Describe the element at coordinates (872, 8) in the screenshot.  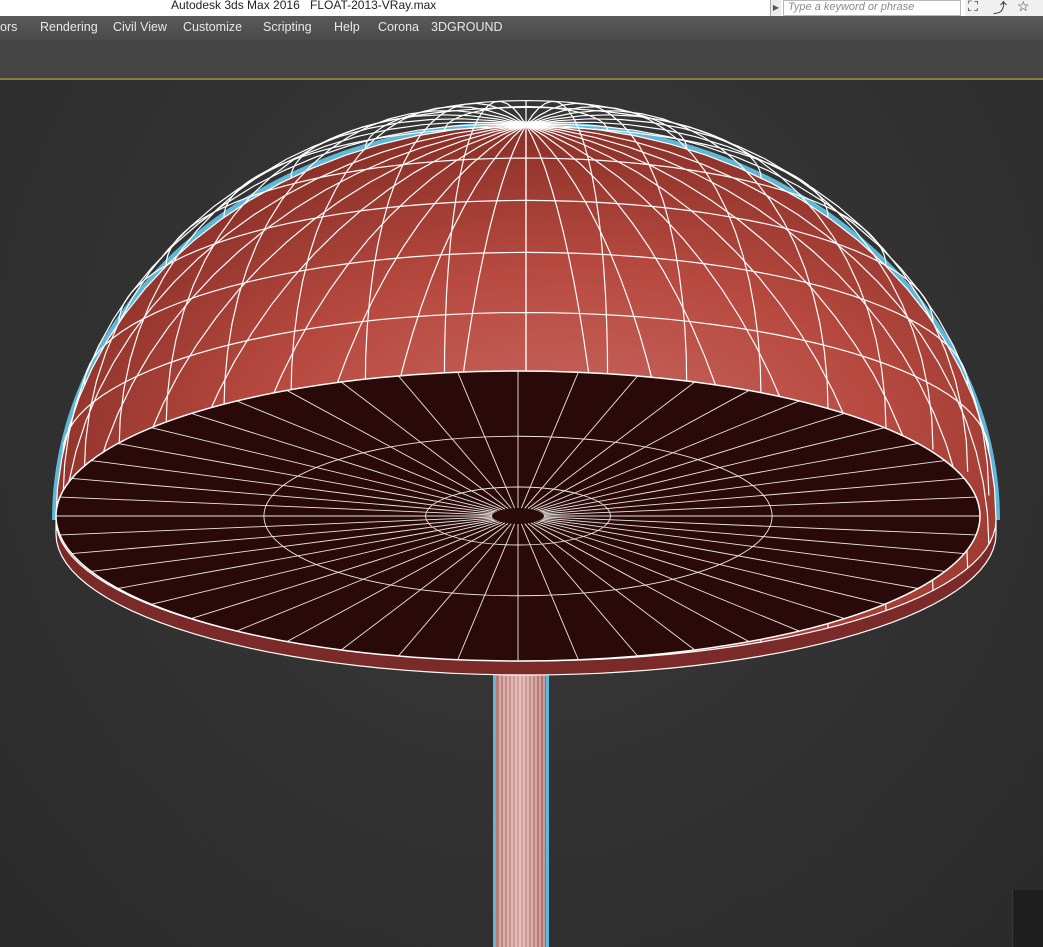
I see `search-input: Type a keyword or phrase` at that location.